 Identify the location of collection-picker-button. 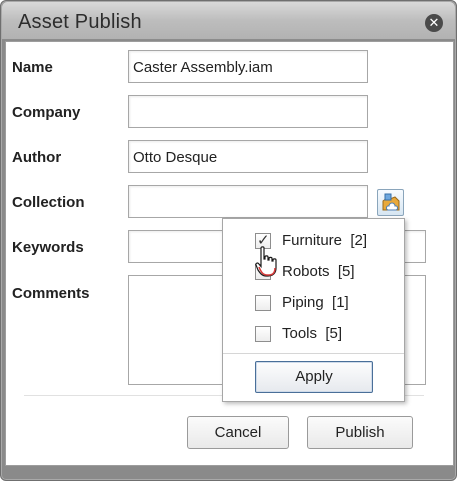
(390, 202).